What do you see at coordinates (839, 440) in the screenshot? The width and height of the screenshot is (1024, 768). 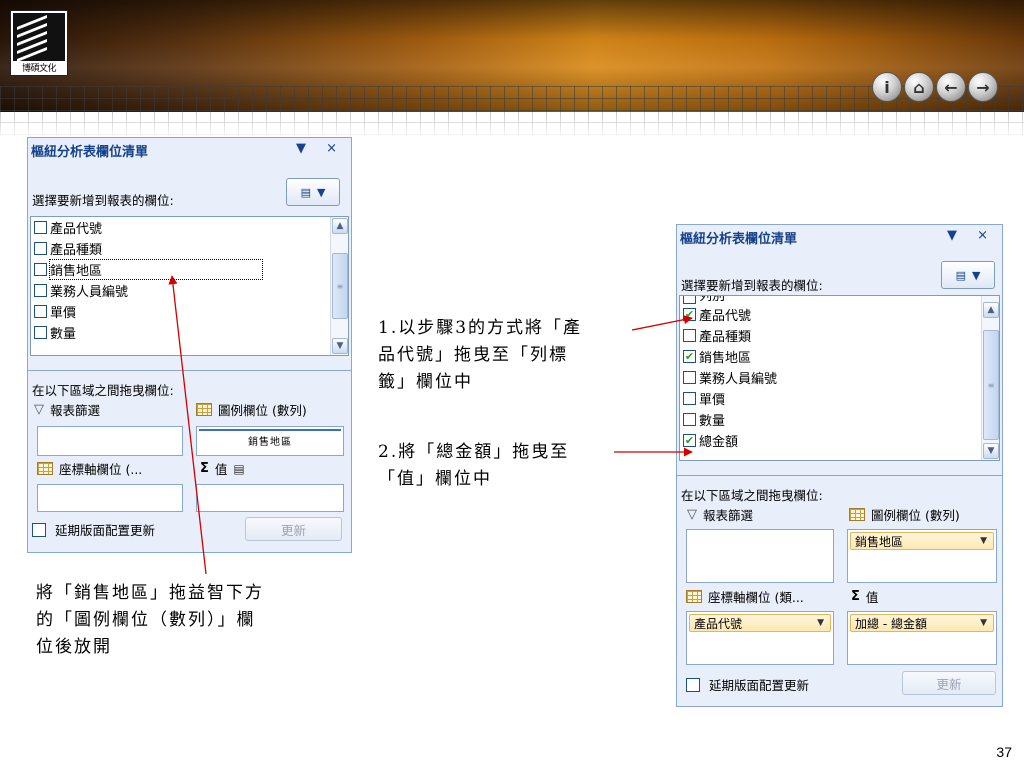 I see `field-item: ✔ 總金額` at bounding box center [839, 440].